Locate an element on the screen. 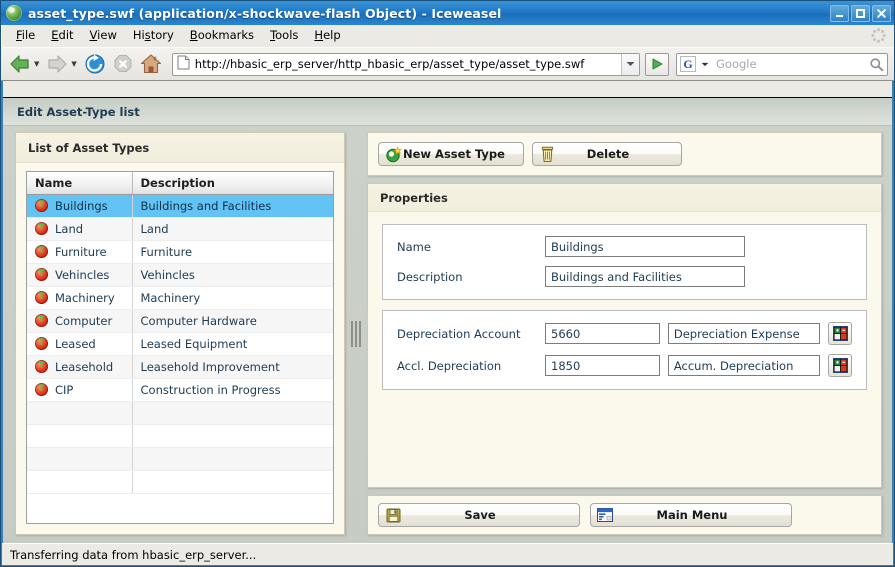 This screenshot has height=567, width=895. cell-name: Furniture is located at coordinates (80, 252).